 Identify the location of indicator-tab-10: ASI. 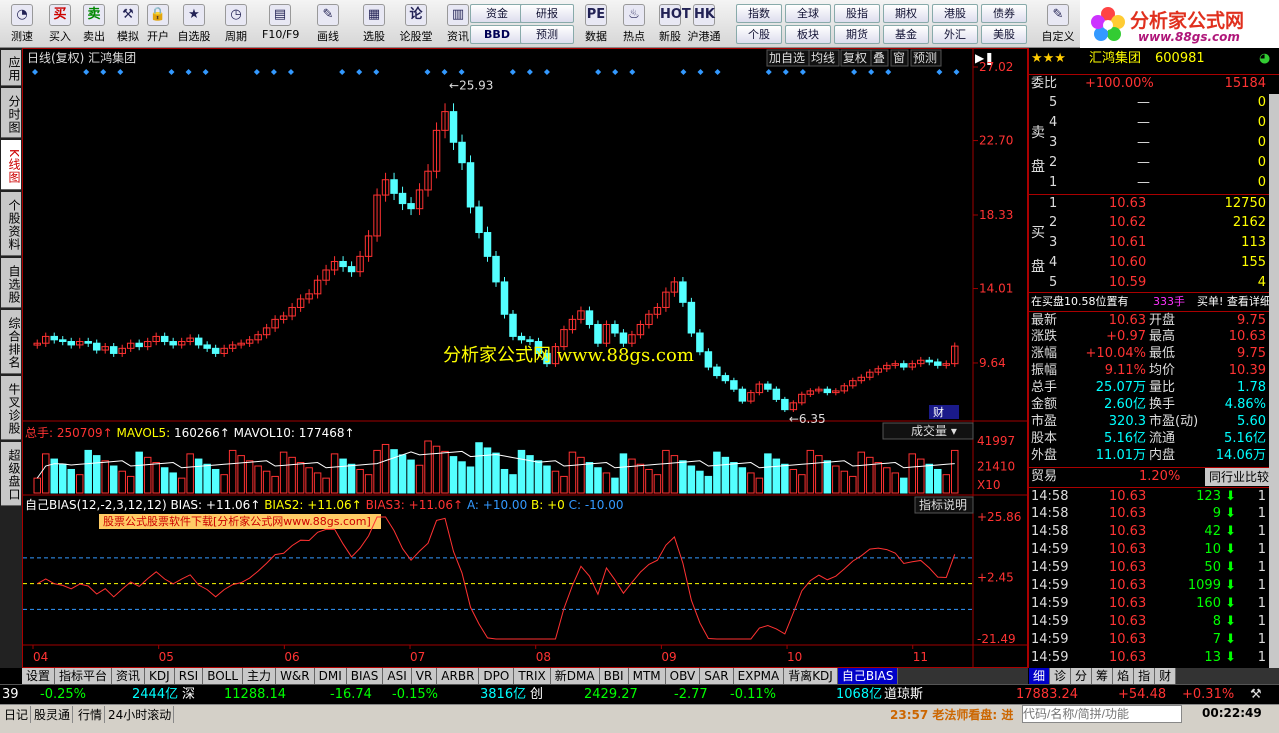
(397, 676).